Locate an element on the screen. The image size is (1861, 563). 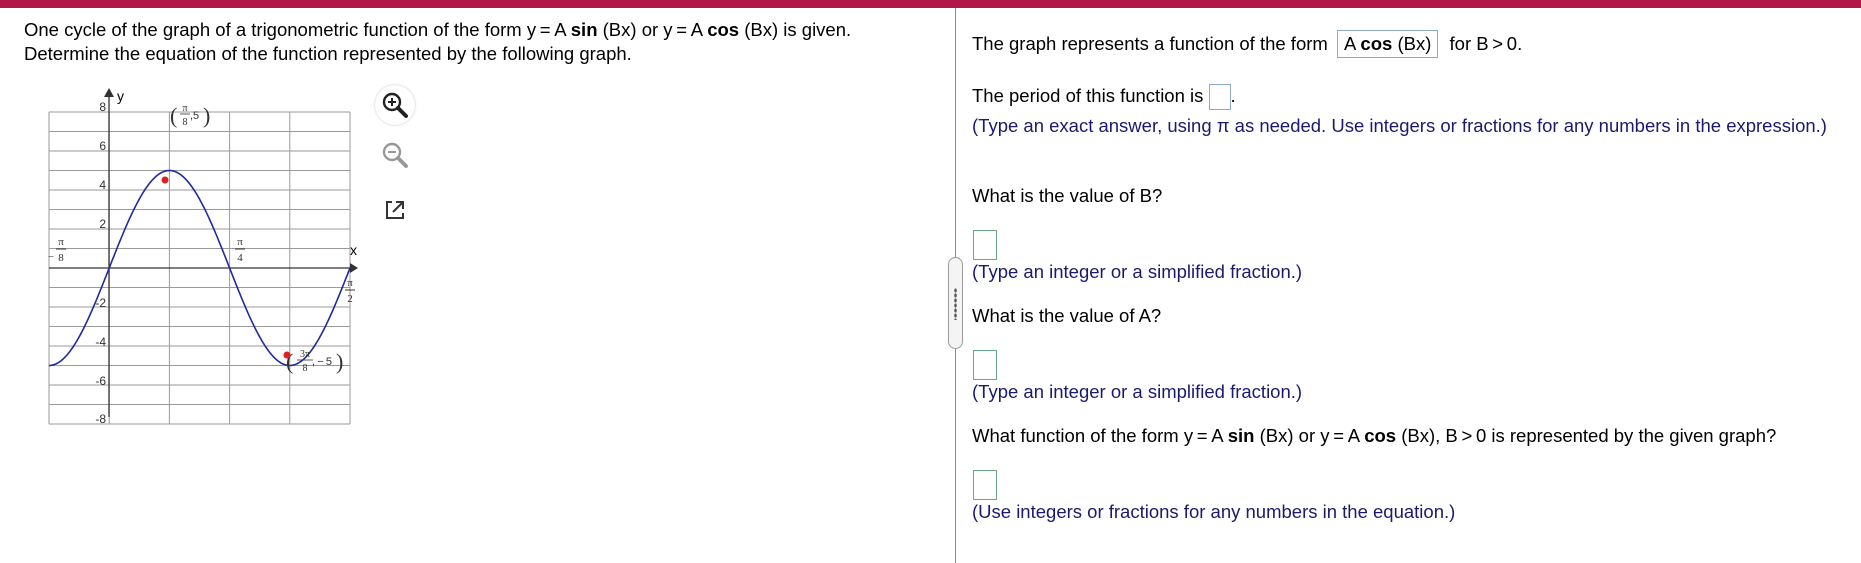
y-tick-6: 6 is located at coordinates (102, 146).